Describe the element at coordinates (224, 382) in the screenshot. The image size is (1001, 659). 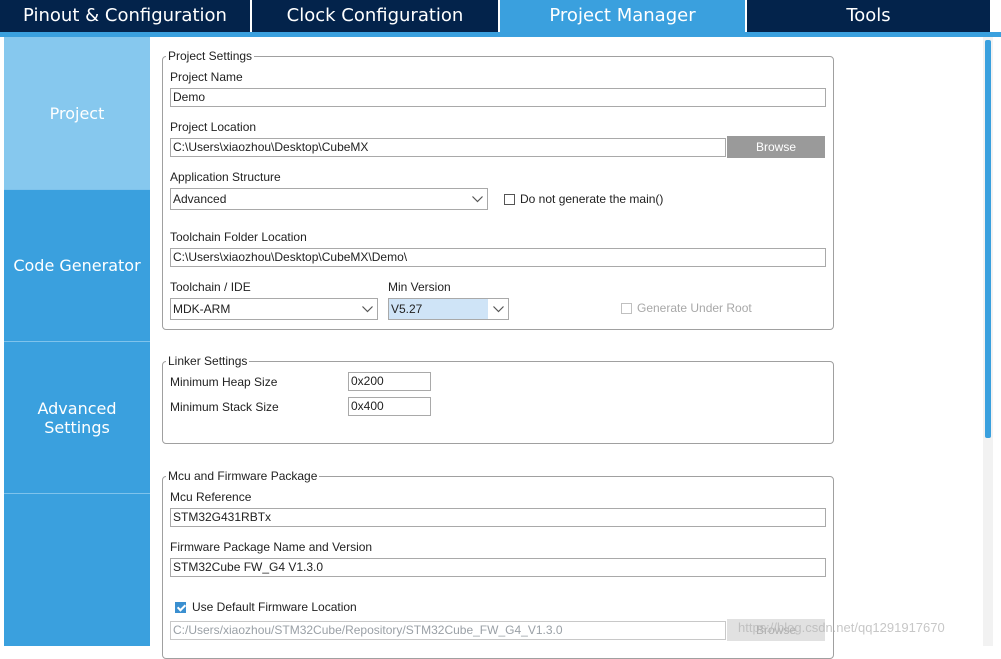
I see `min-heap-size-label: Minimum Heap Size` at that location.